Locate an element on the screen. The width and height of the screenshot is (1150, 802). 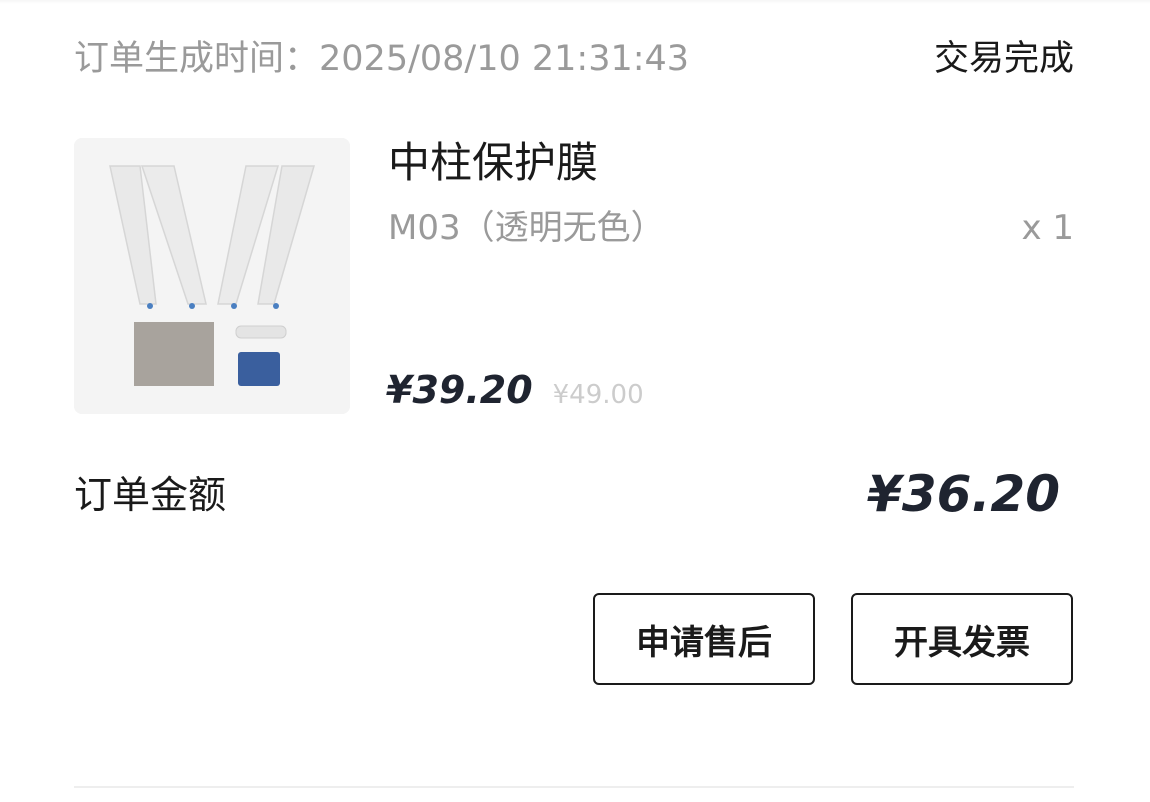
order-total-value: ¥36.20 is located at coordinates (963, 494).